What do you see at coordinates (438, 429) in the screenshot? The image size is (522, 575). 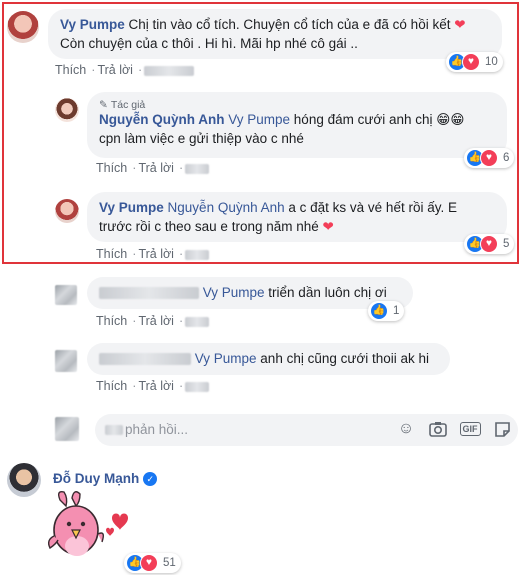 I see `camera-icon` at bounding box center [438, 429].